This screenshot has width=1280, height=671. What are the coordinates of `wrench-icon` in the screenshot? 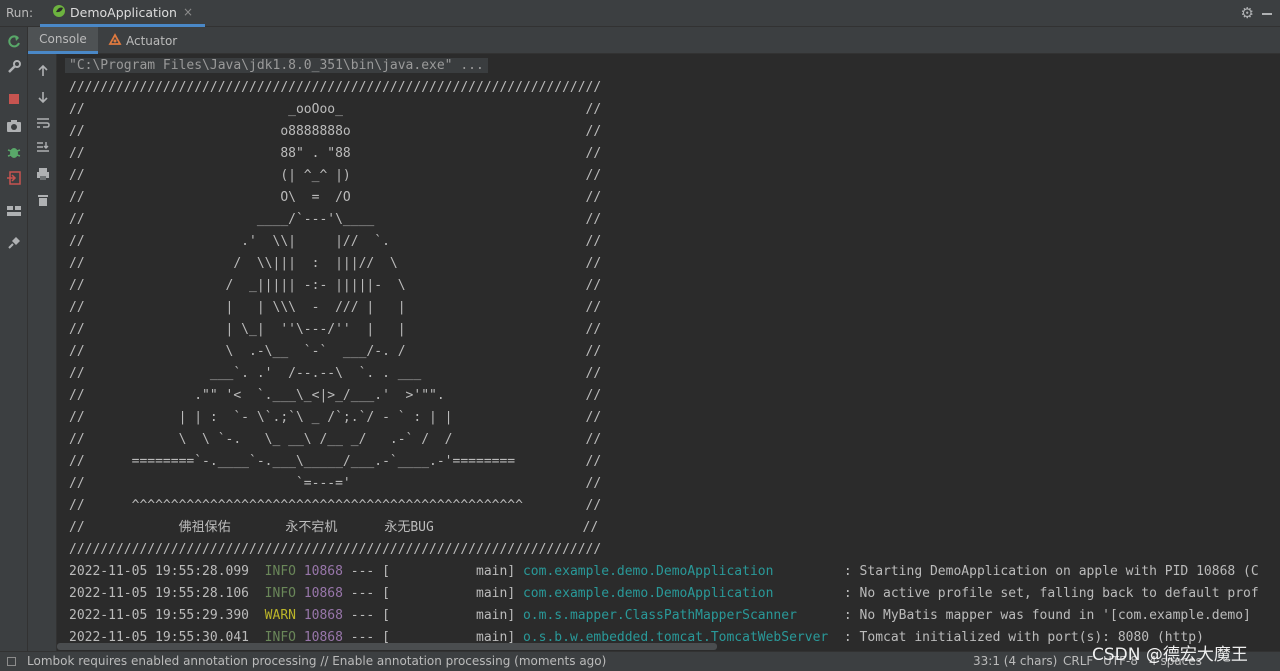 It's located at (14, 67).